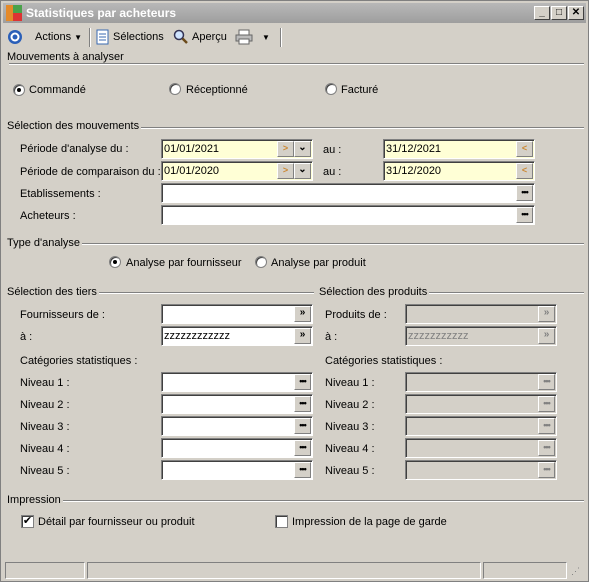  What do you see at coordinates (209, 37) in the screenshot?
I see `apercu-label: Aperçu` at bounding box center [209, 37].